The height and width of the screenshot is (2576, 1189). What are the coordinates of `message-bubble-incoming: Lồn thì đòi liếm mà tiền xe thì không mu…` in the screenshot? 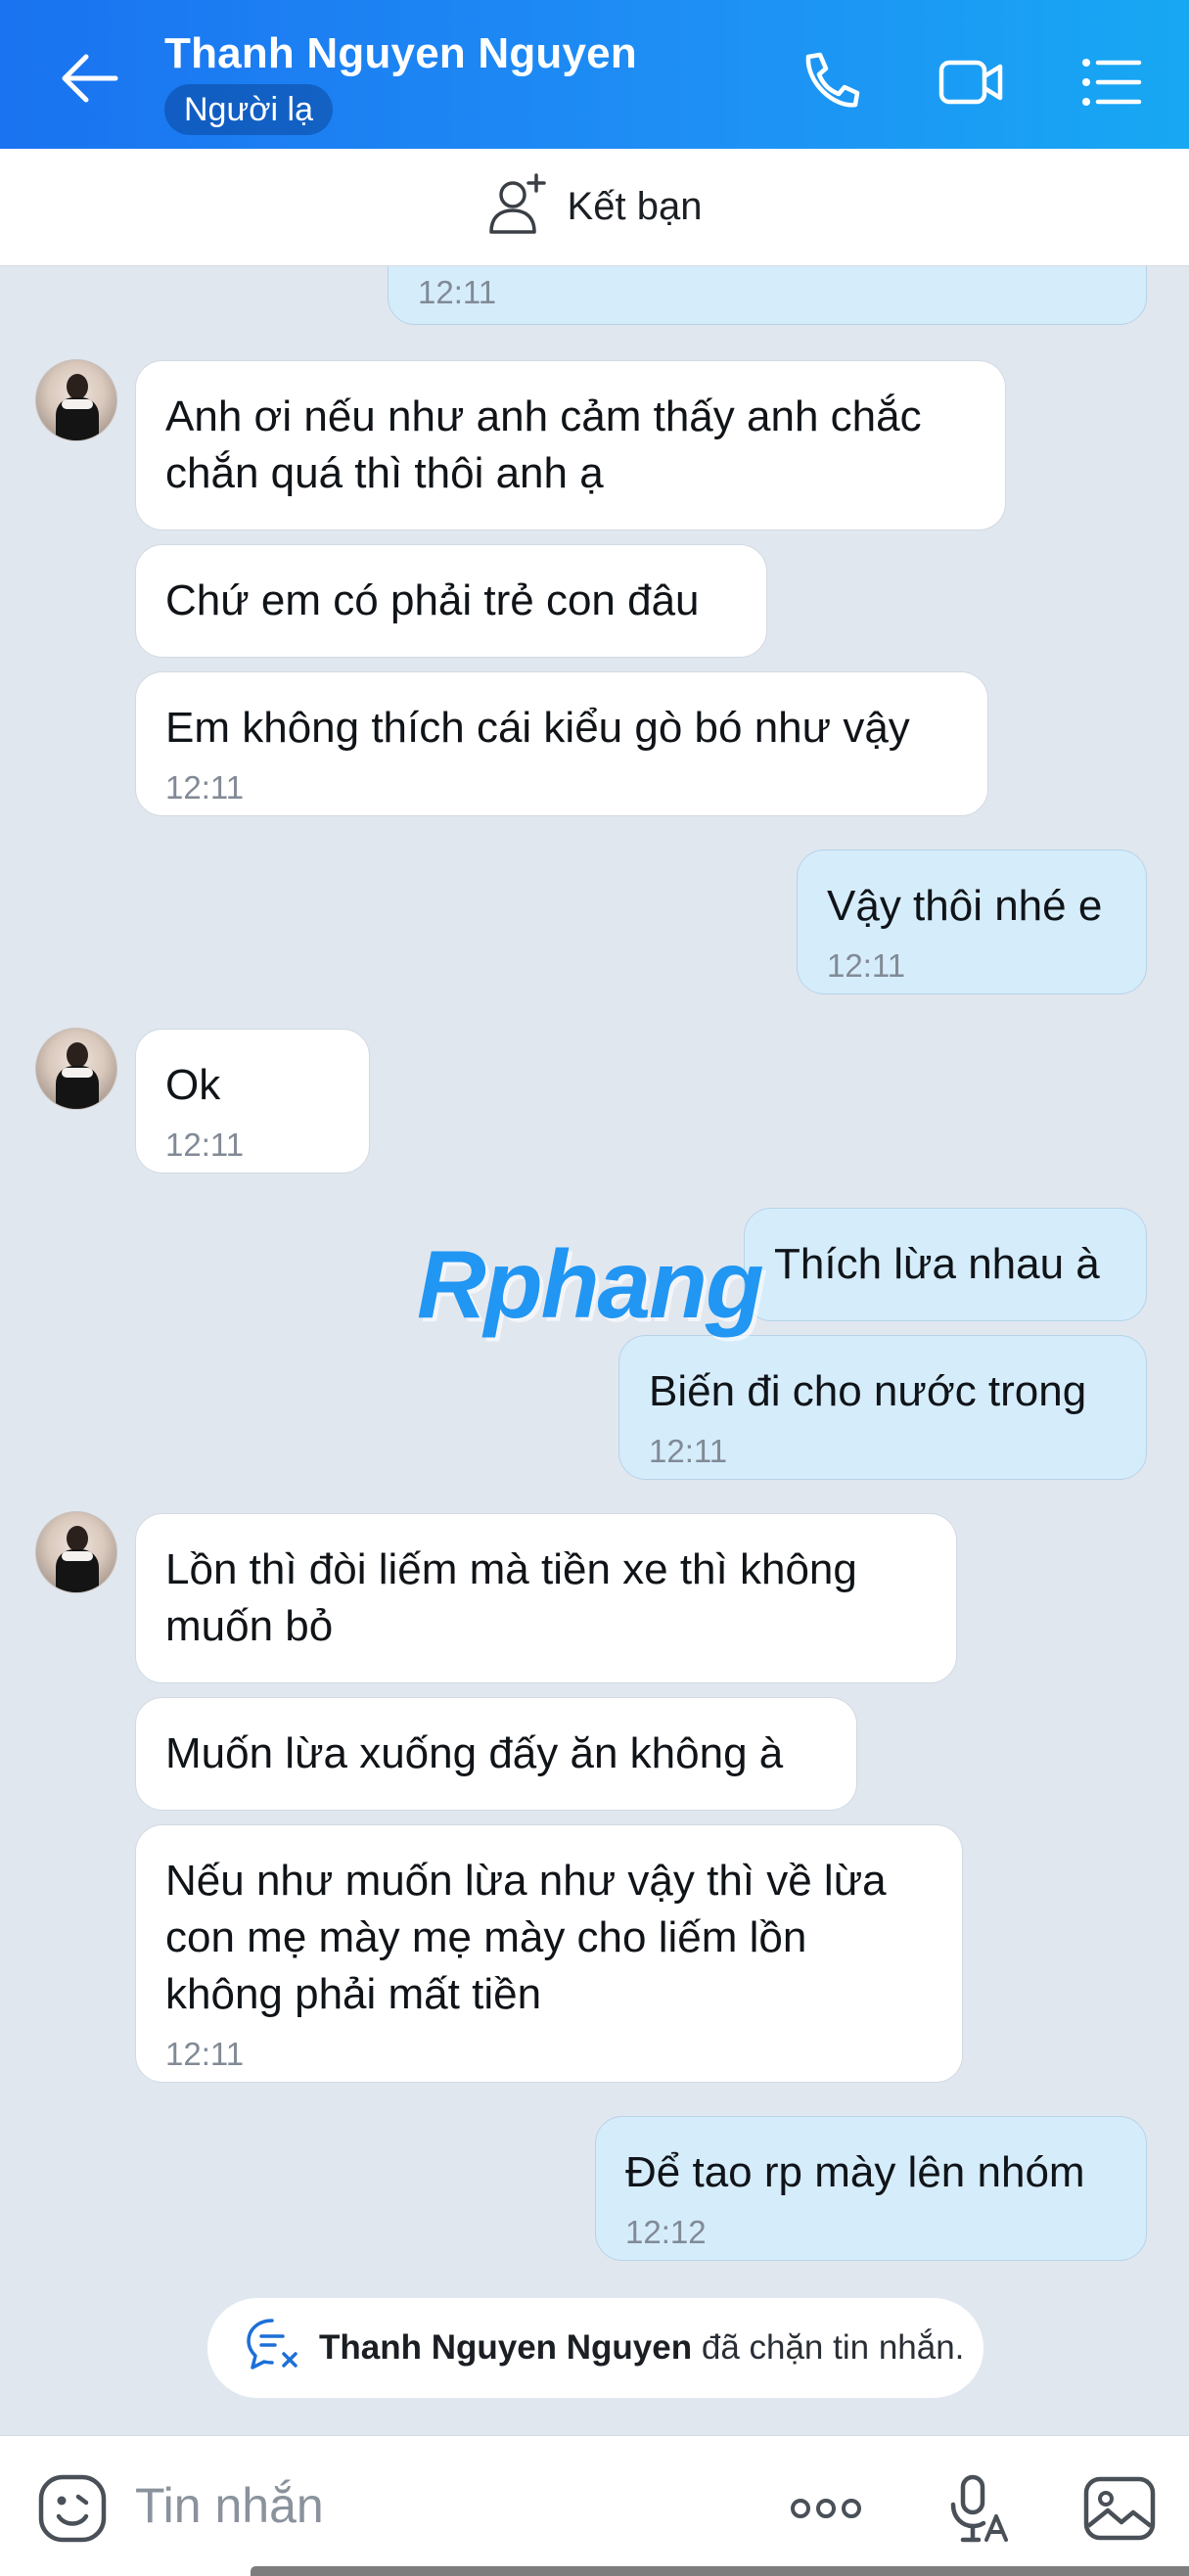 It's located at (546, 1598).